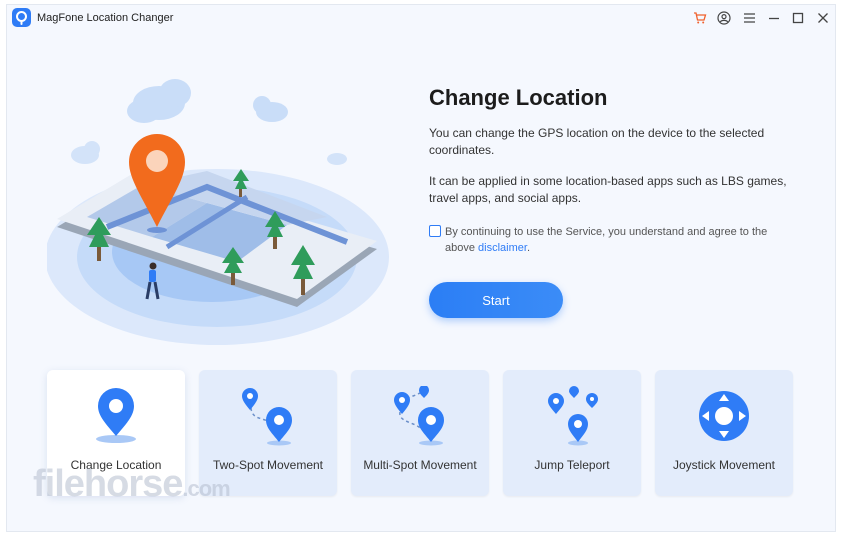  I want to click on watermark-logo: filehorse.com, so click(132, 484).